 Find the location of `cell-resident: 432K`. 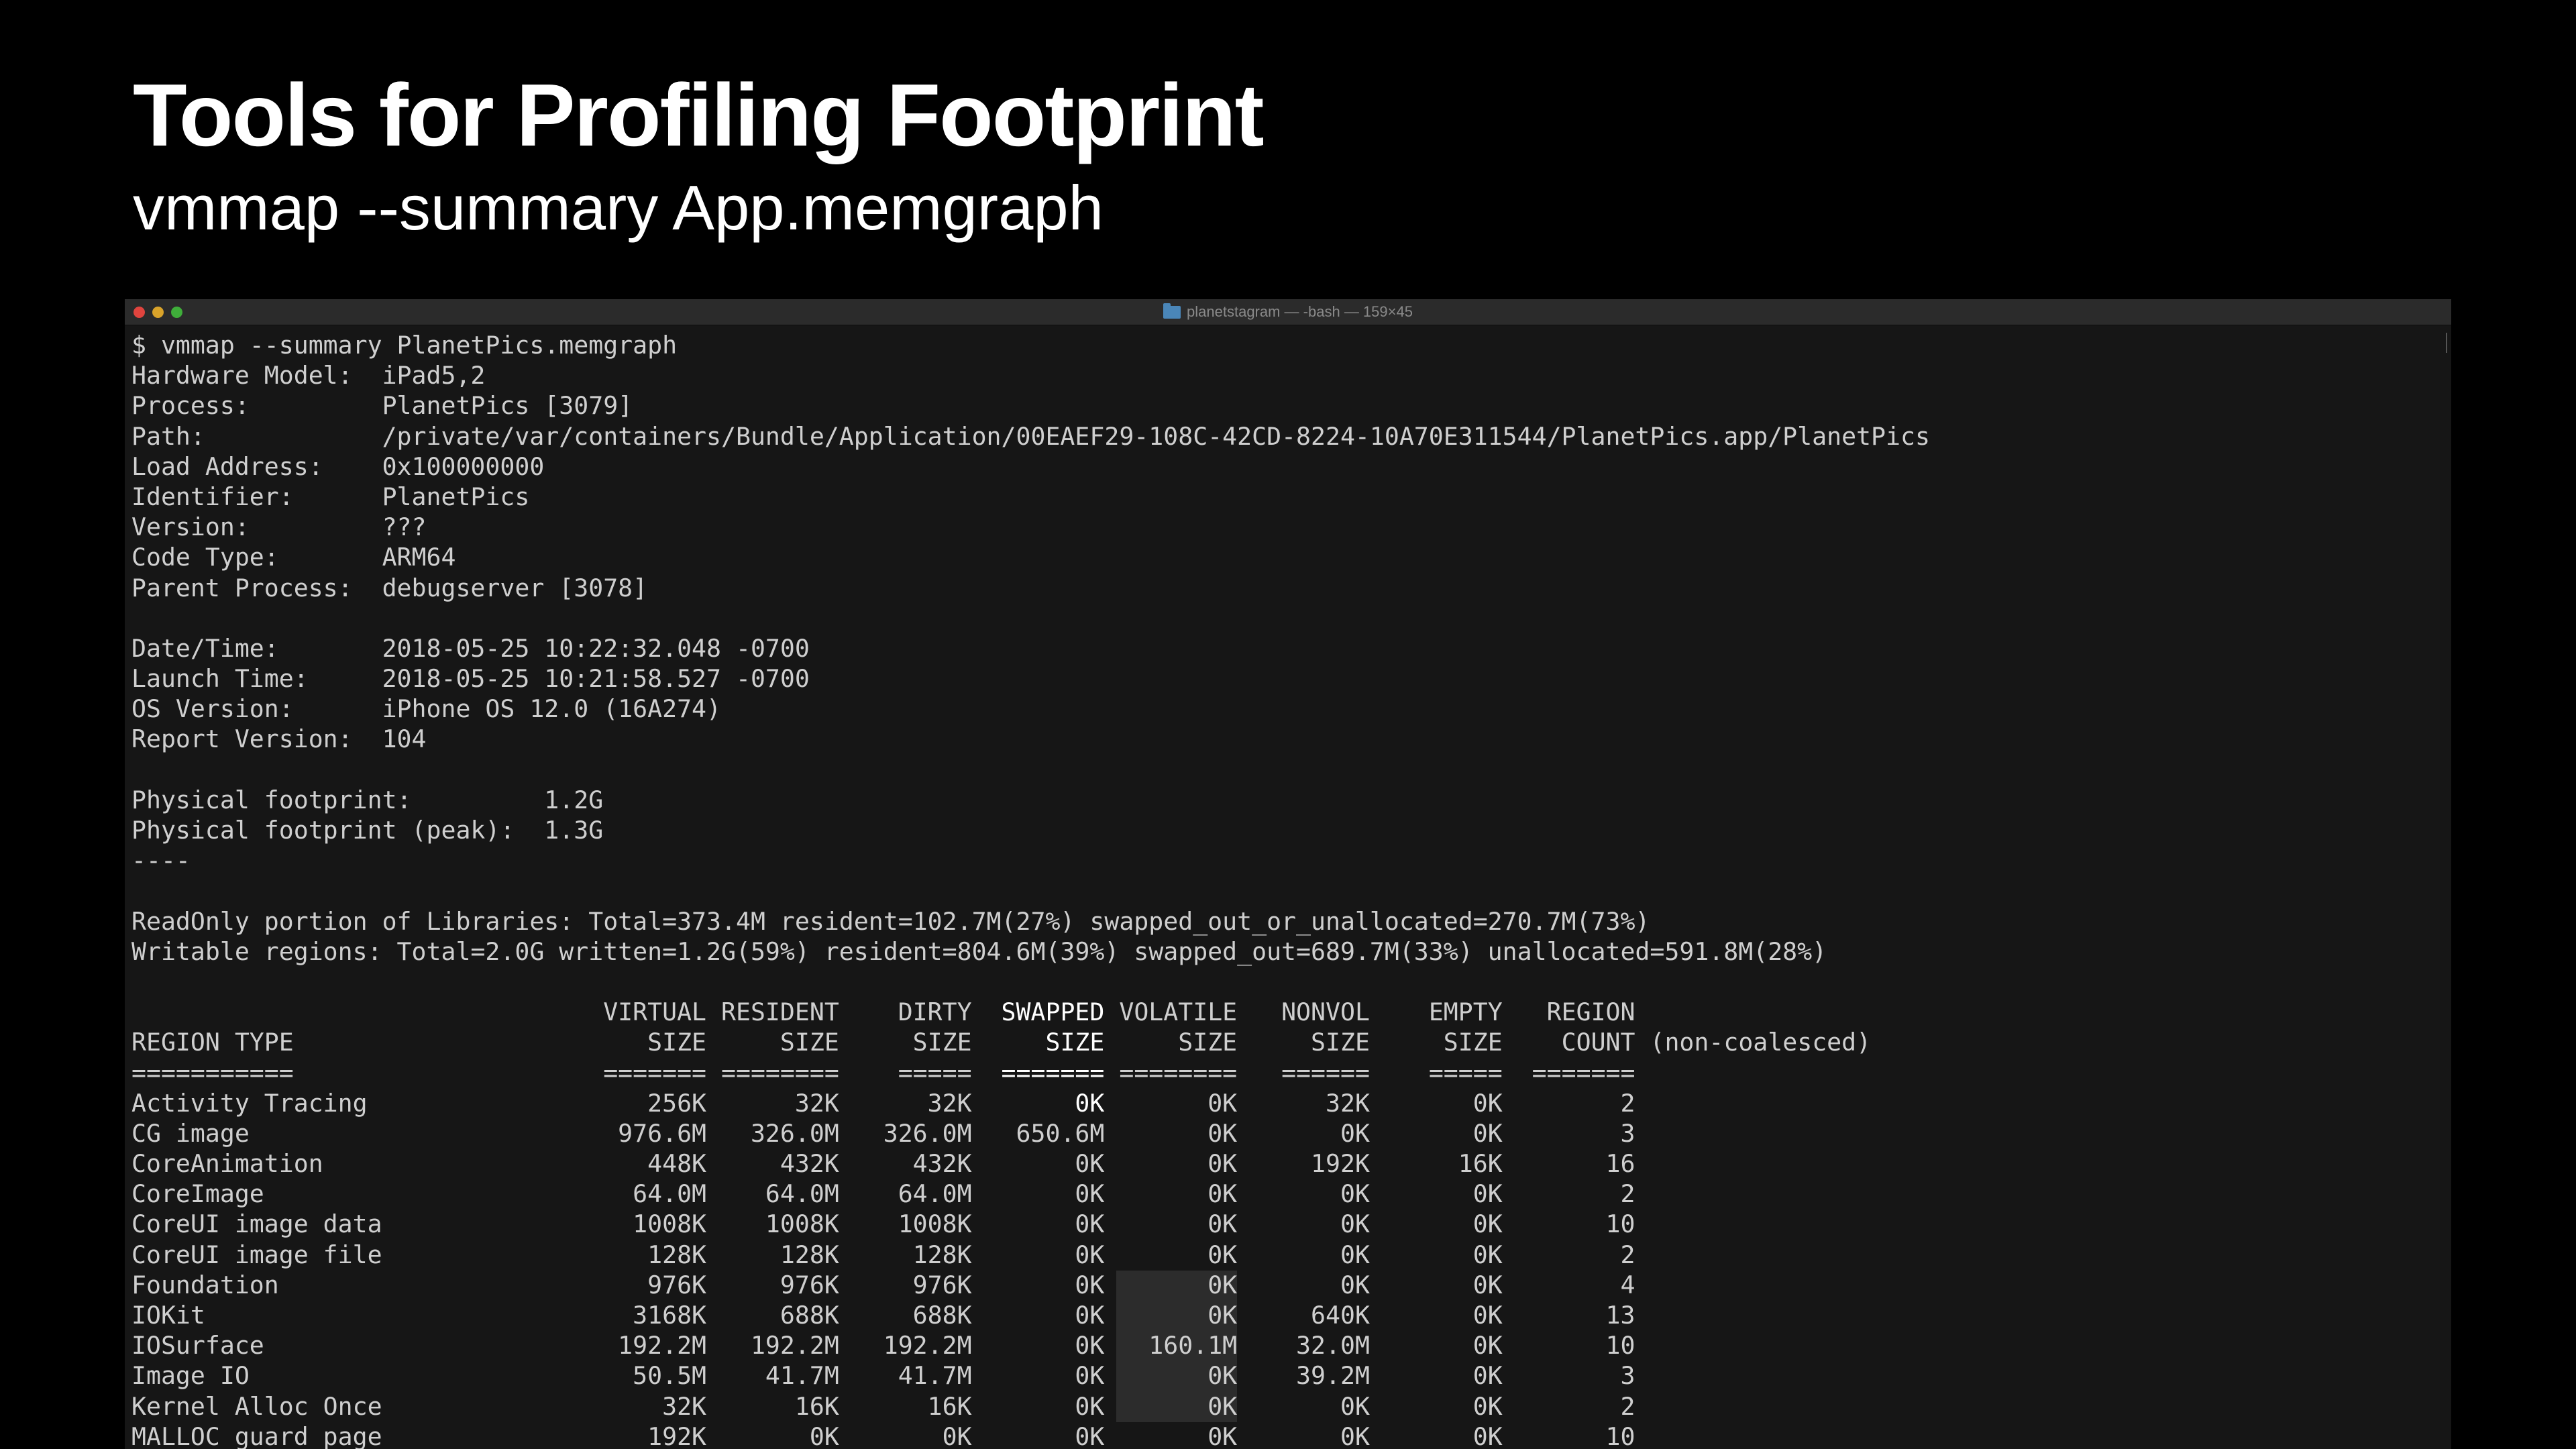

cell-resident: 432K is located at coordinates (772, 1164).